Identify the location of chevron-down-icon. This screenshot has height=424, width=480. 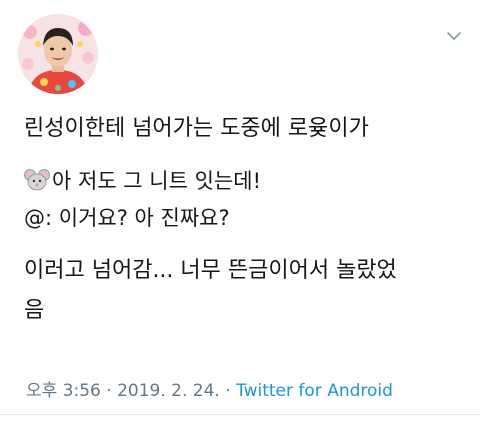
(454, 36).